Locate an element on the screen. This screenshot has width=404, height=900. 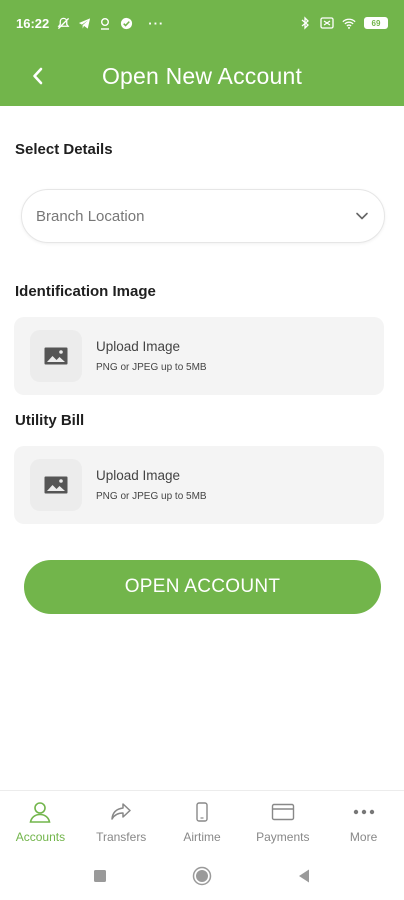
branch-location-placeholder: Branch Location is located at coordinates (90, 216).